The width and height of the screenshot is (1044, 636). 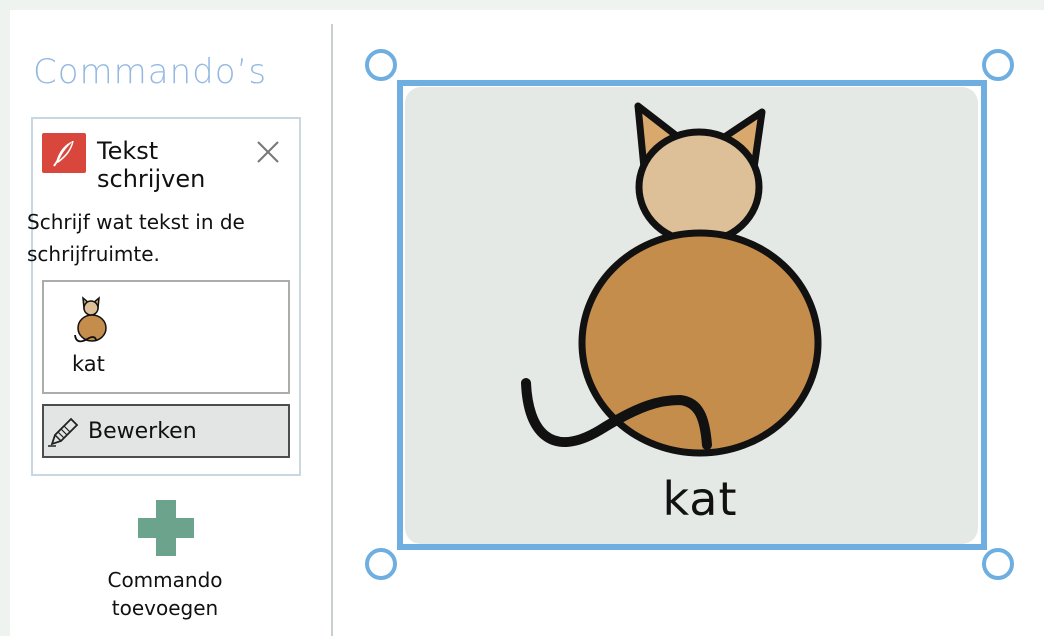 What do you see at coordinates (165, 565) in the screenshot?
I see `add-command-button: Commando toevoegen` at bounding box center [165, 565].